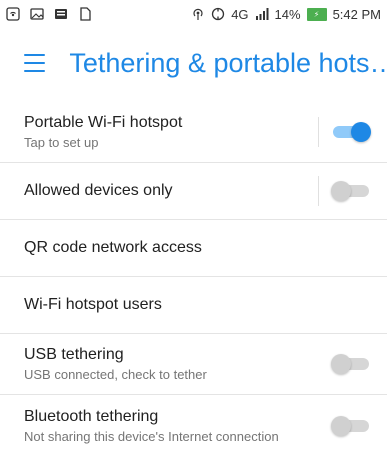 This screenshot has height=456, width=387. I want to click on clock: 5:42 PM, so click(356, 14).